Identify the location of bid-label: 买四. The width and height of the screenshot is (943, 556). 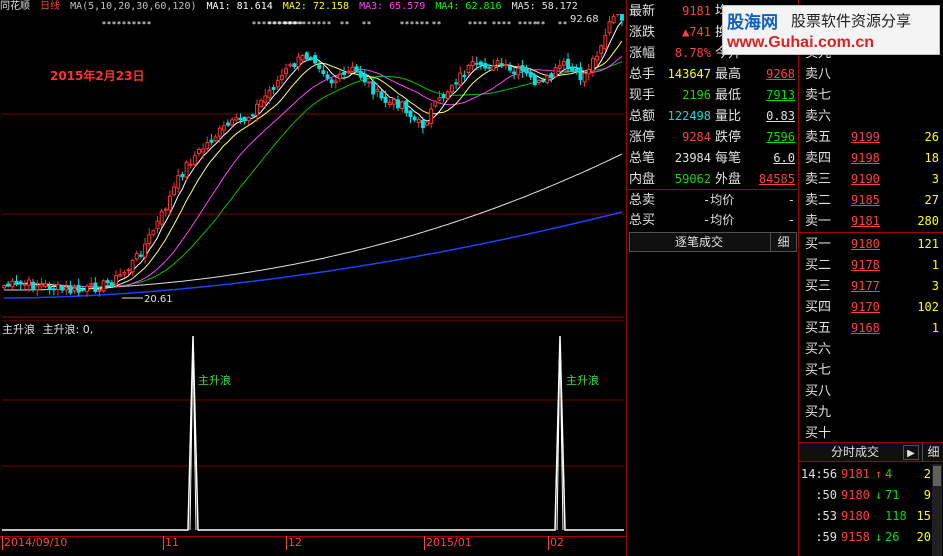
(818, 307).